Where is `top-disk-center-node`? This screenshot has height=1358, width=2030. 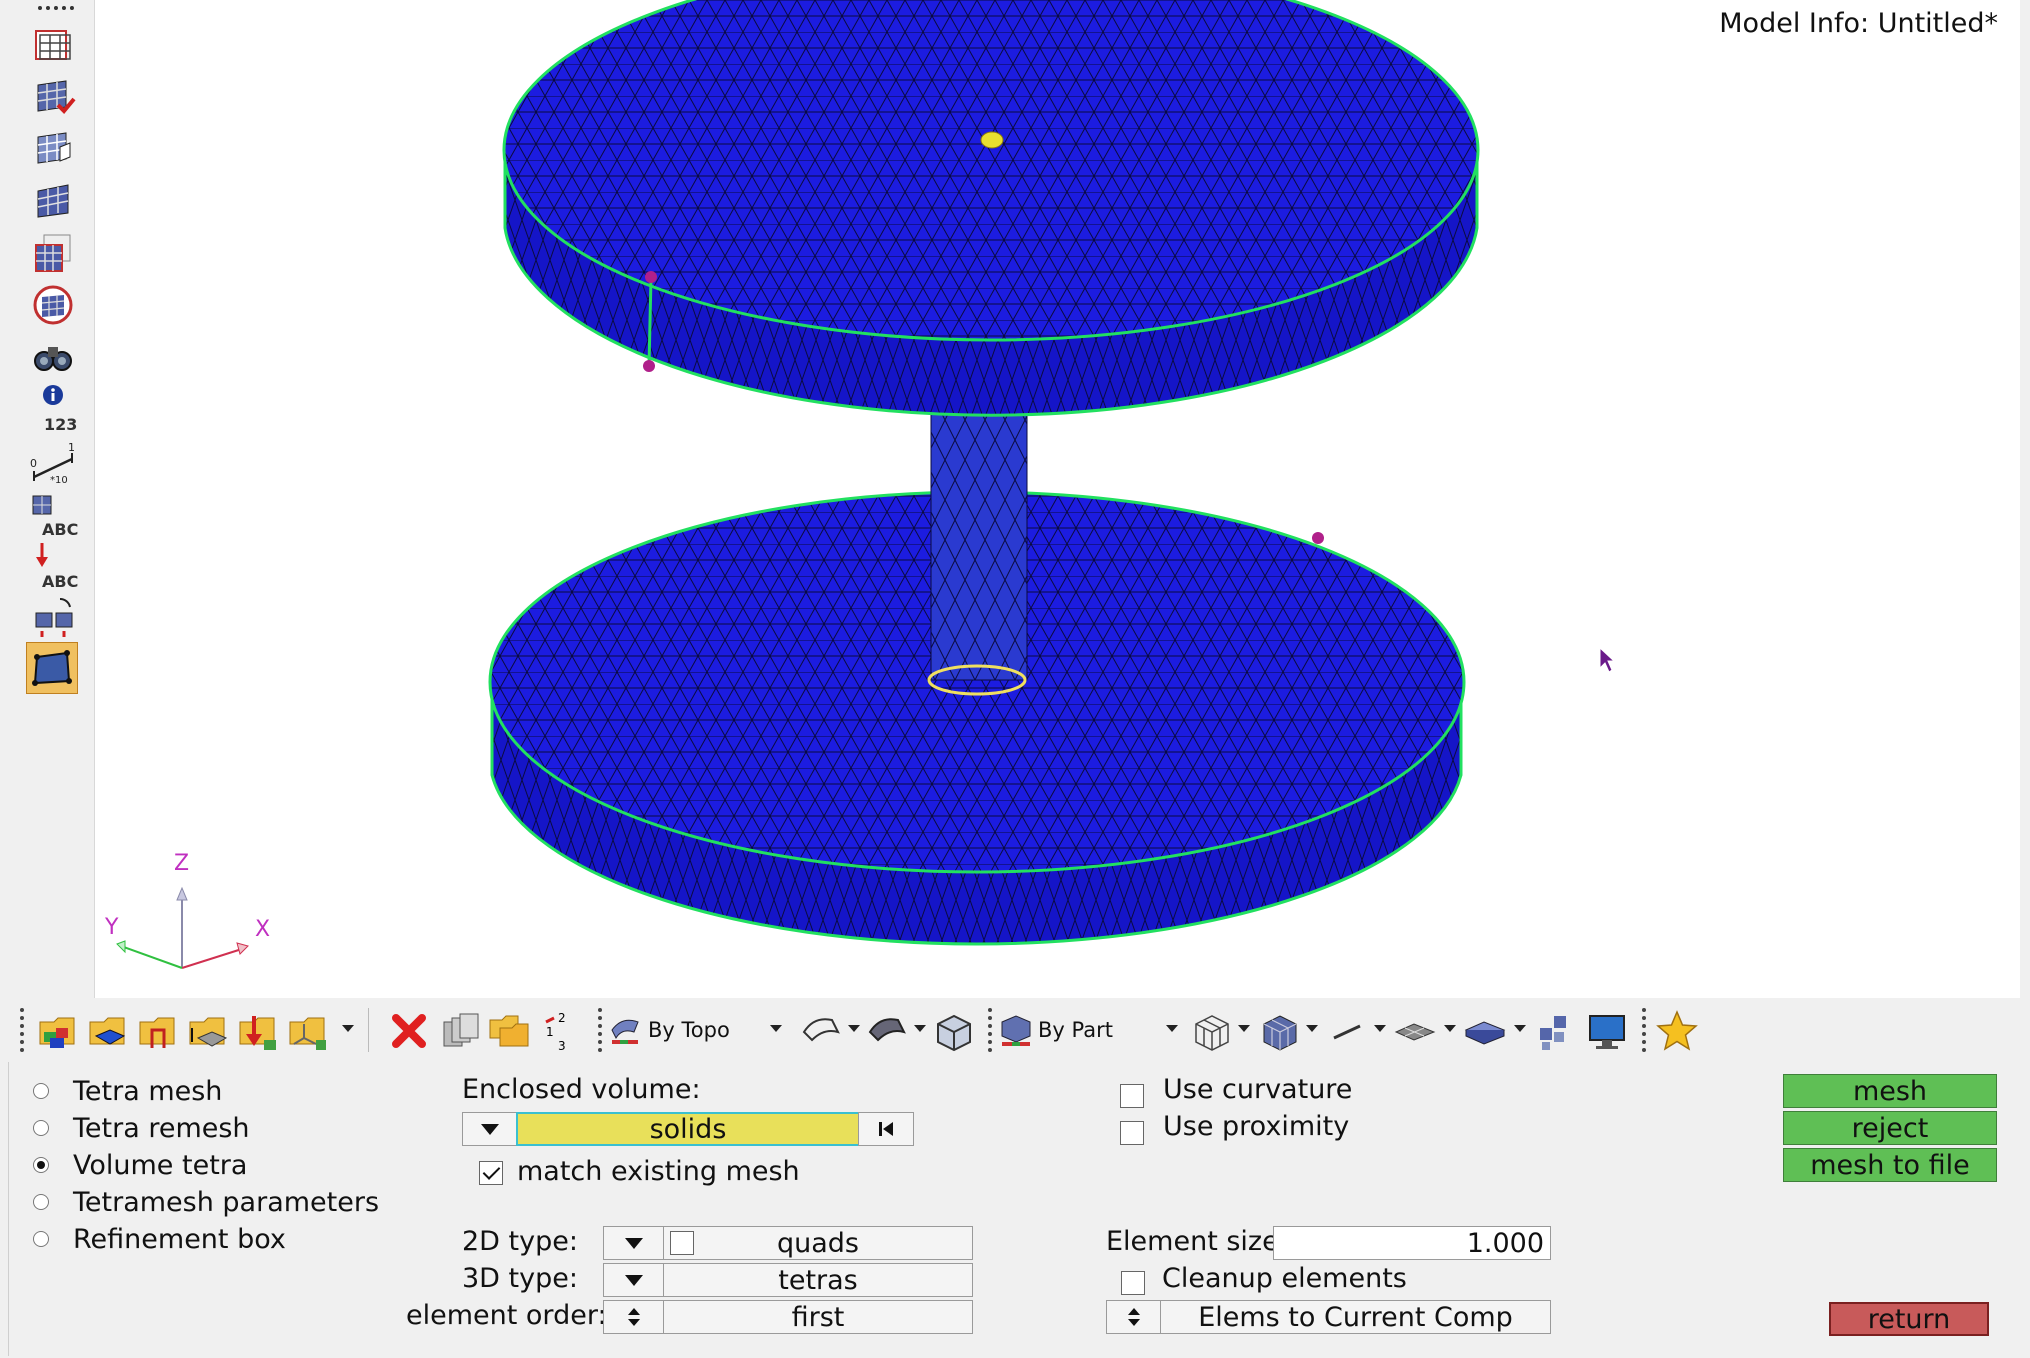 top-disk-center-node is located at coordinates (992, 140).